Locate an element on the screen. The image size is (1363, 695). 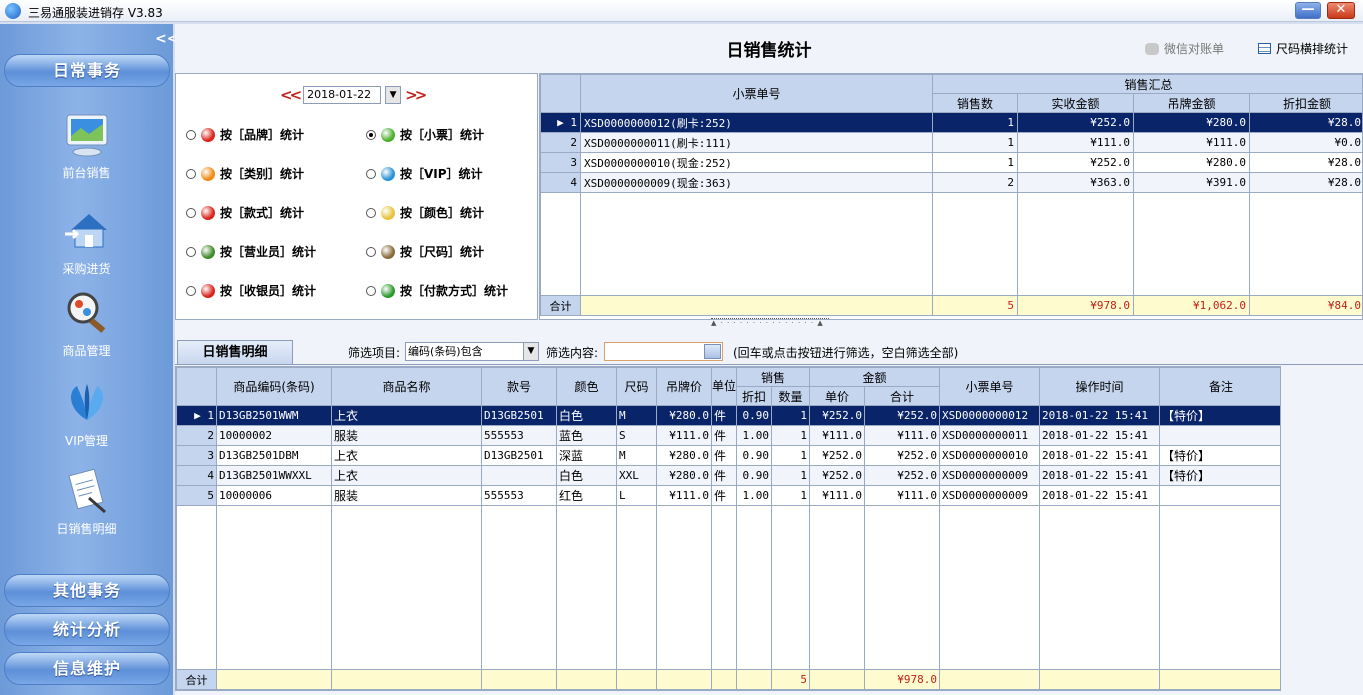
filter-content-input is located at coordinates (663, 351).